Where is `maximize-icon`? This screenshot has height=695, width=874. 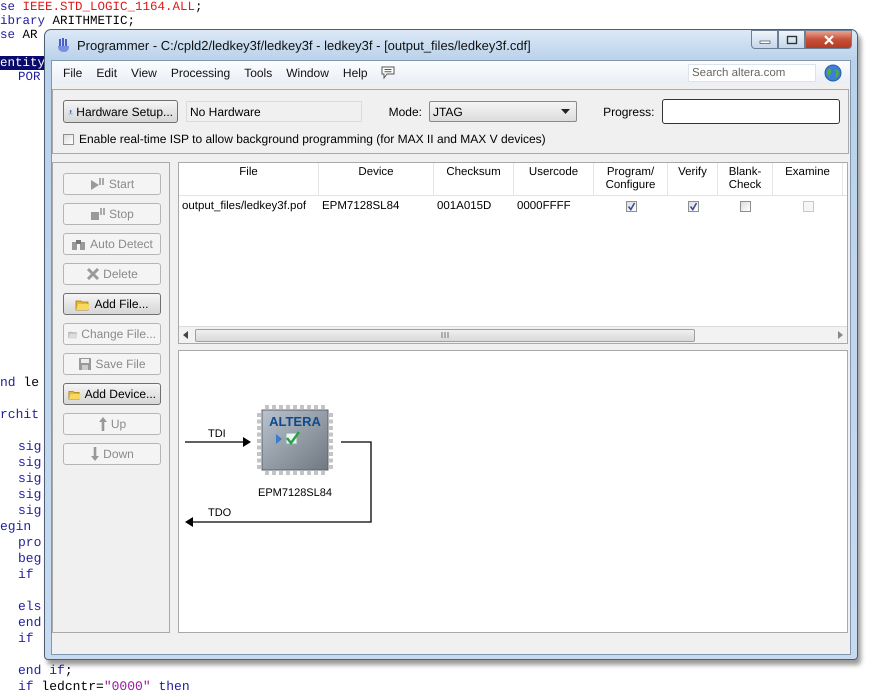
maximize-icon is located at coordinates (792, 39).